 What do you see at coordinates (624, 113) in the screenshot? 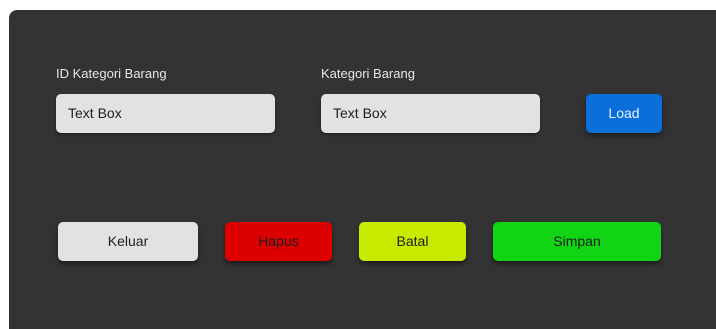
I see `load-button: Load` at bounding box center [624, 113].